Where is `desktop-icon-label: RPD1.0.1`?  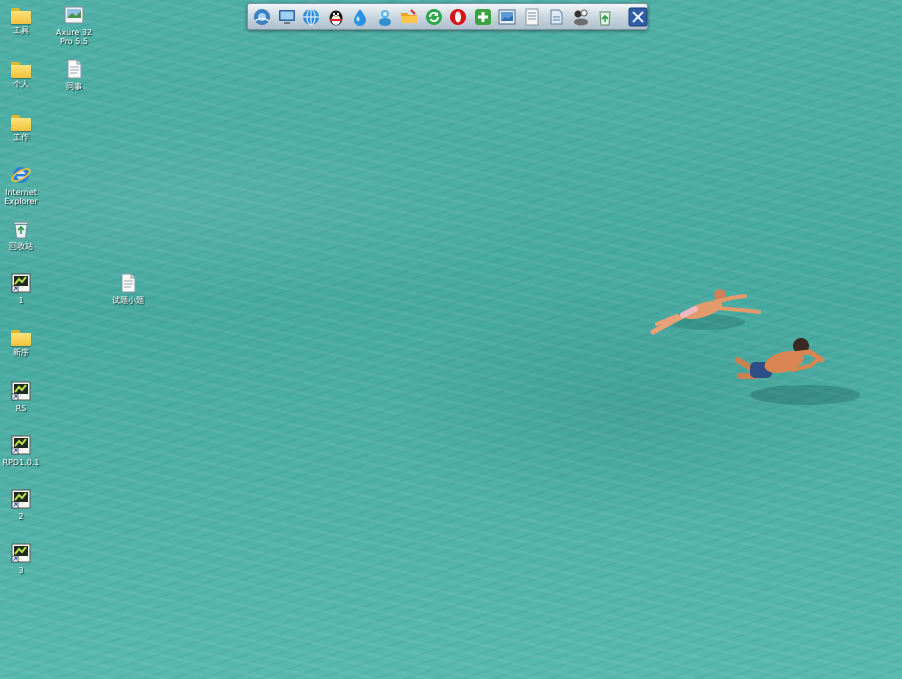
desktop-icon-label: RPD1.0.1 is located at coordinates (21, 462).